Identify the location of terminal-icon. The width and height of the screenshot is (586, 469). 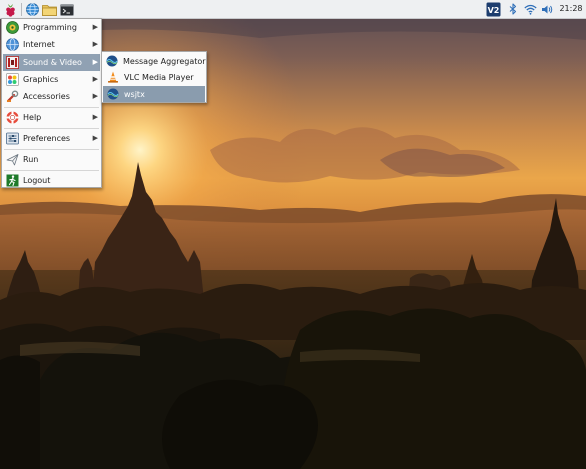
(67, 9).